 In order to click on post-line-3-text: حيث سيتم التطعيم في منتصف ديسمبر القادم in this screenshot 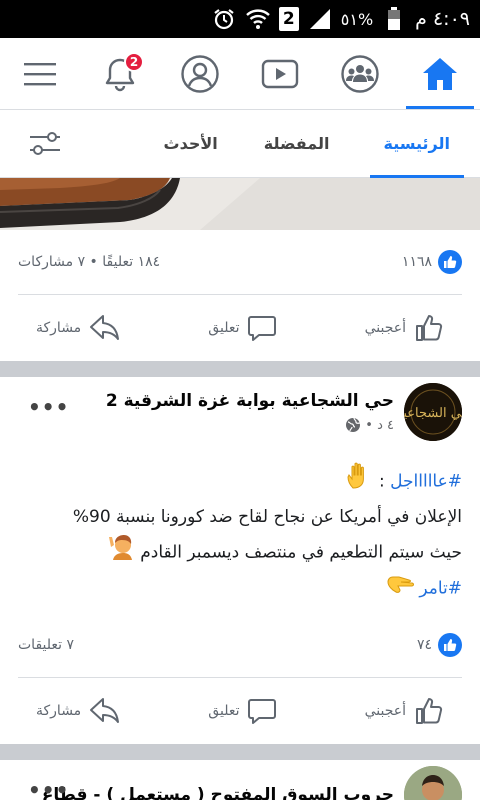, I will do `click(301, 552)`.